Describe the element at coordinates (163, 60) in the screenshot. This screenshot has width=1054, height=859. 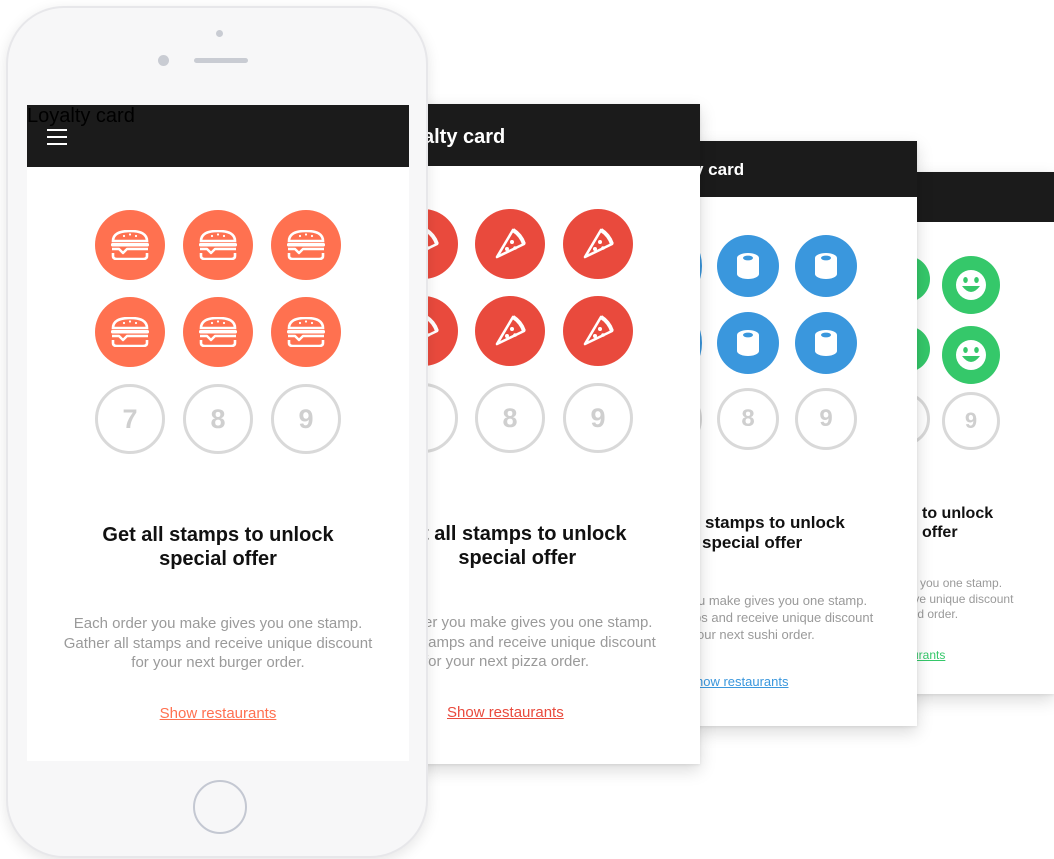
I see `front-camera` at that location.